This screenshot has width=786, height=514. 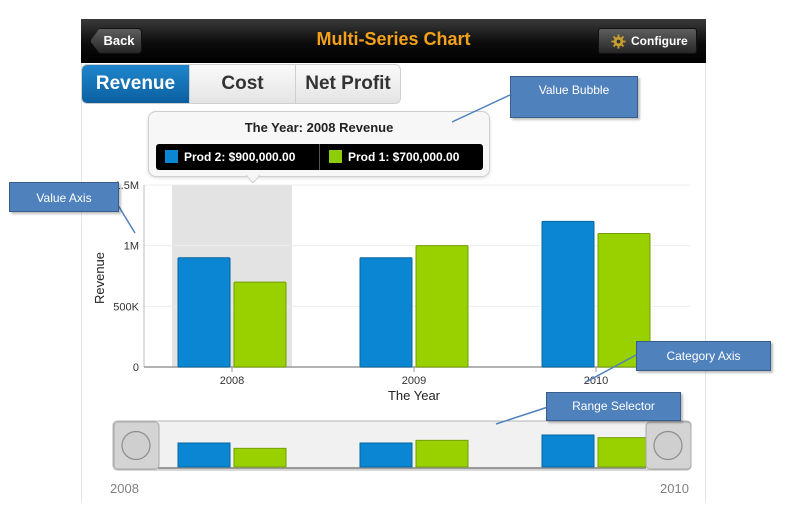 I want to click on value-bubble-pointer-line, so click(x=481, y=108).